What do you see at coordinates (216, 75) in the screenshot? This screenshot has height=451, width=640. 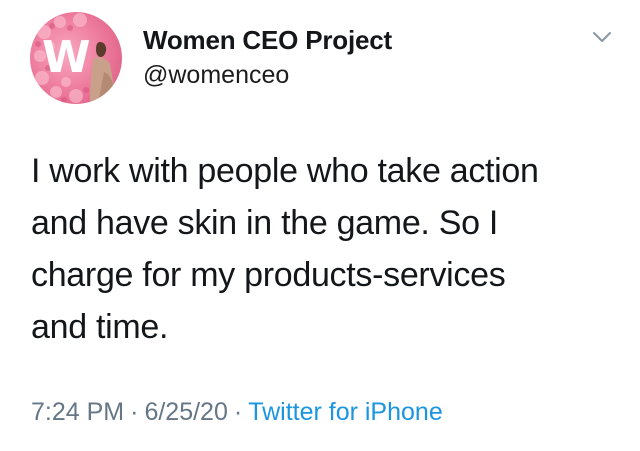 I see `author-handle: @womenceo` at bounding box center [216, 75].